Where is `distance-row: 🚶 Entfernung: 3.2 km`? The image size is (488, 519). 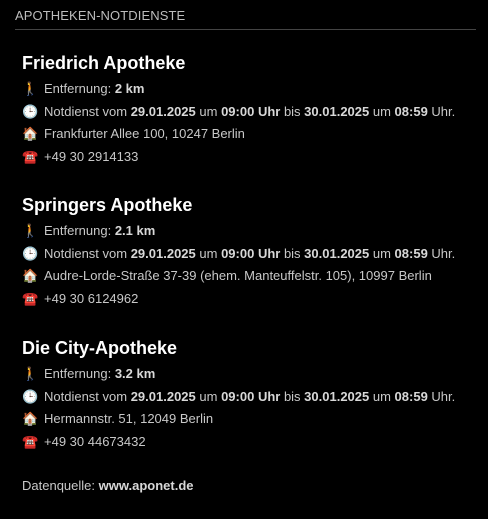 distance-row: 🚶 Entfernung: 3.2 km is located at coordinates (252, 374).